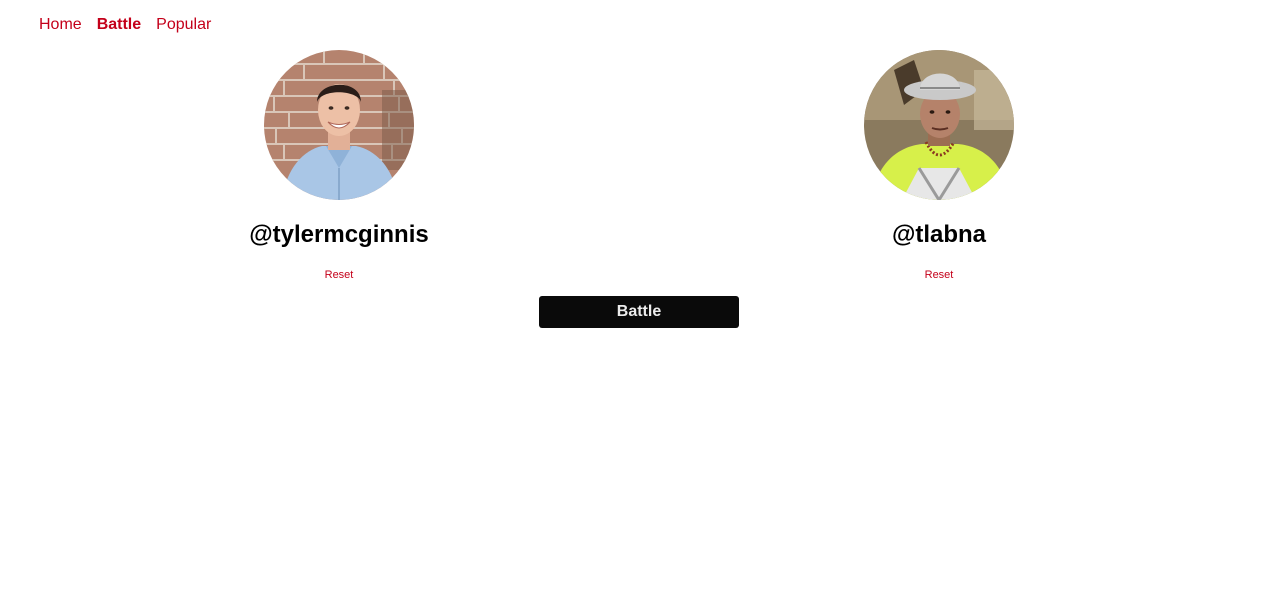 Image resolution: width=1277 pixels, height=608 pixels. I want to click on player-two-avatar-image, so click(939, 125).